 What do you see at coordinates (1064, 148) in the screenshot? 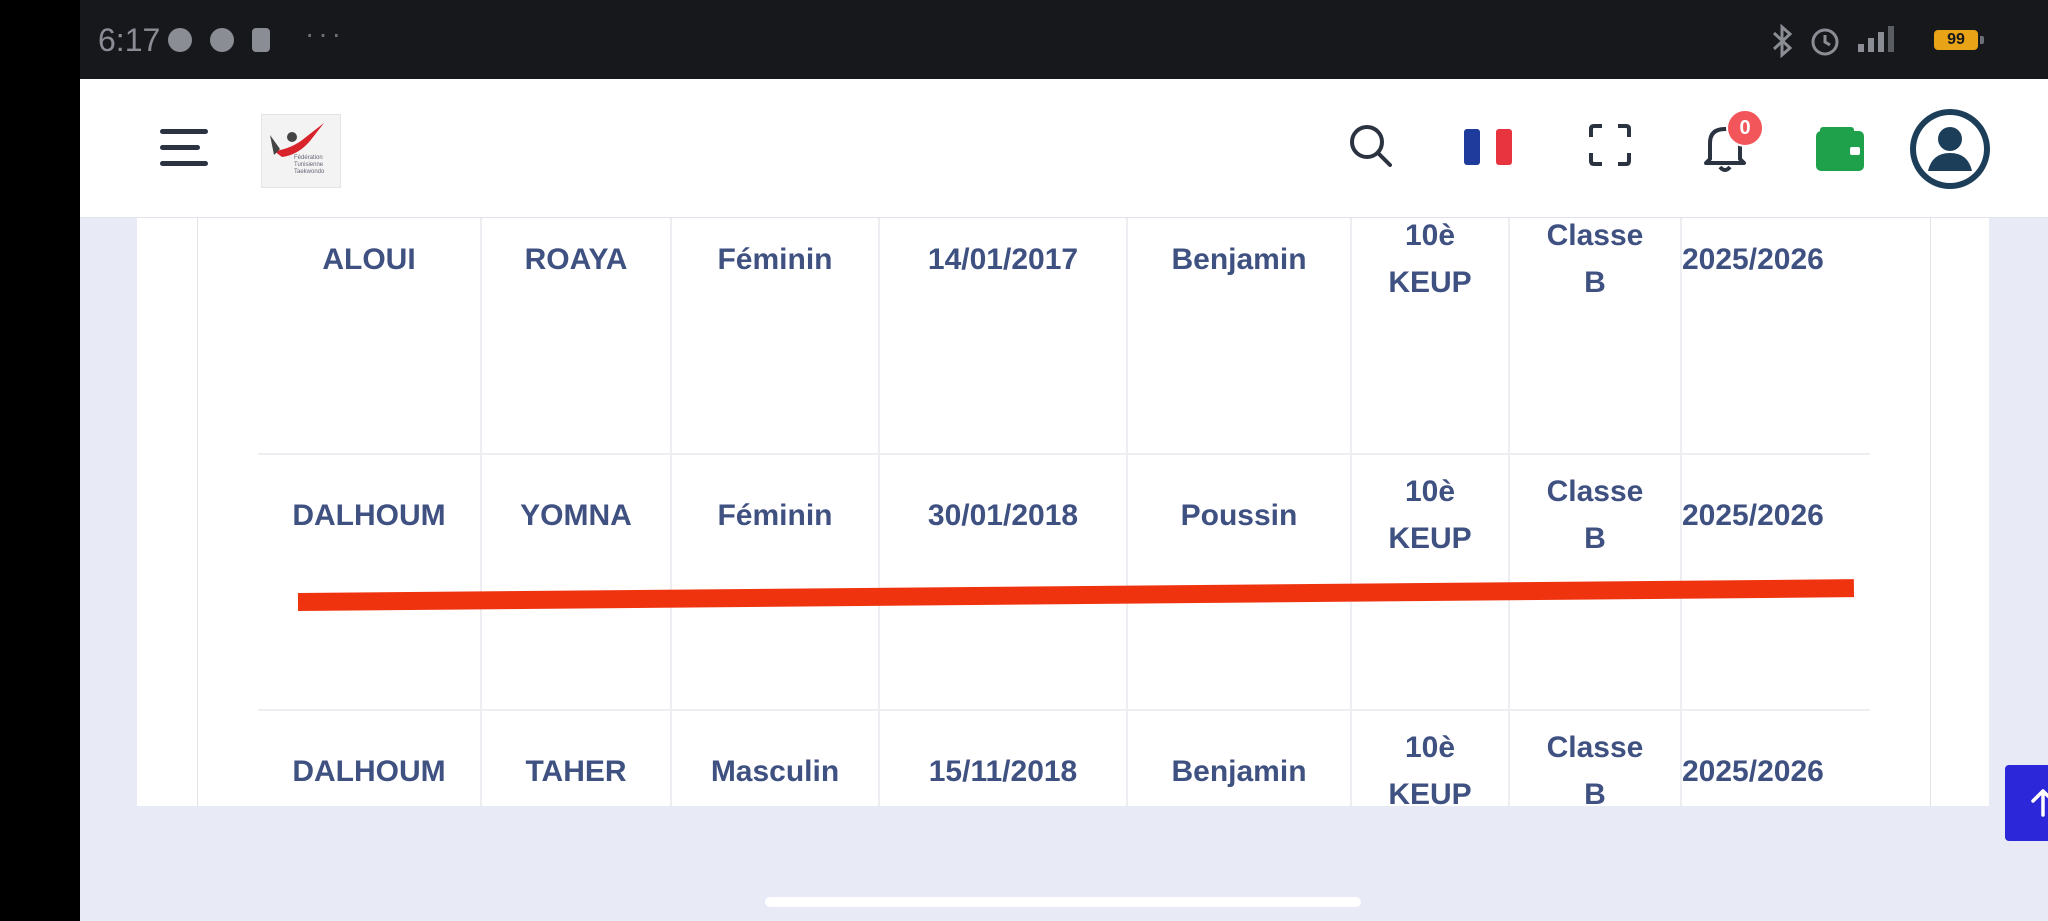
I see `top-navbar: Fédération Tunisienne Taekwondo 0` at bounding box center [1064, 148].